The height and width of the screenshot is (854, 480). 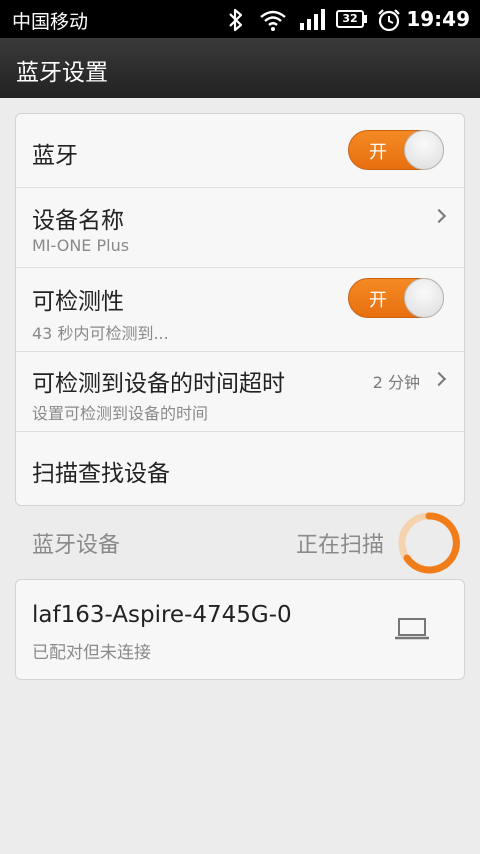 What do you see at coordinates (396, 298) in the screenshot?
I see `discoverable-toggle: 开` at bounding box center [396, 298].